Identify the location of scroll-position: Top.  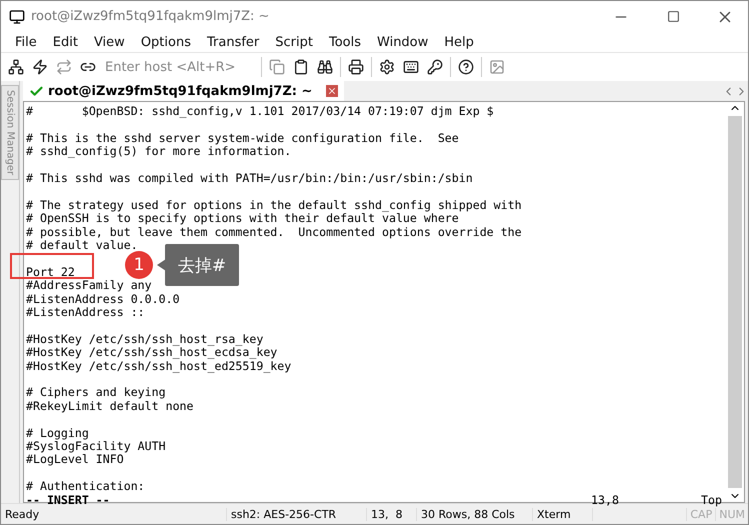
(712, 501).